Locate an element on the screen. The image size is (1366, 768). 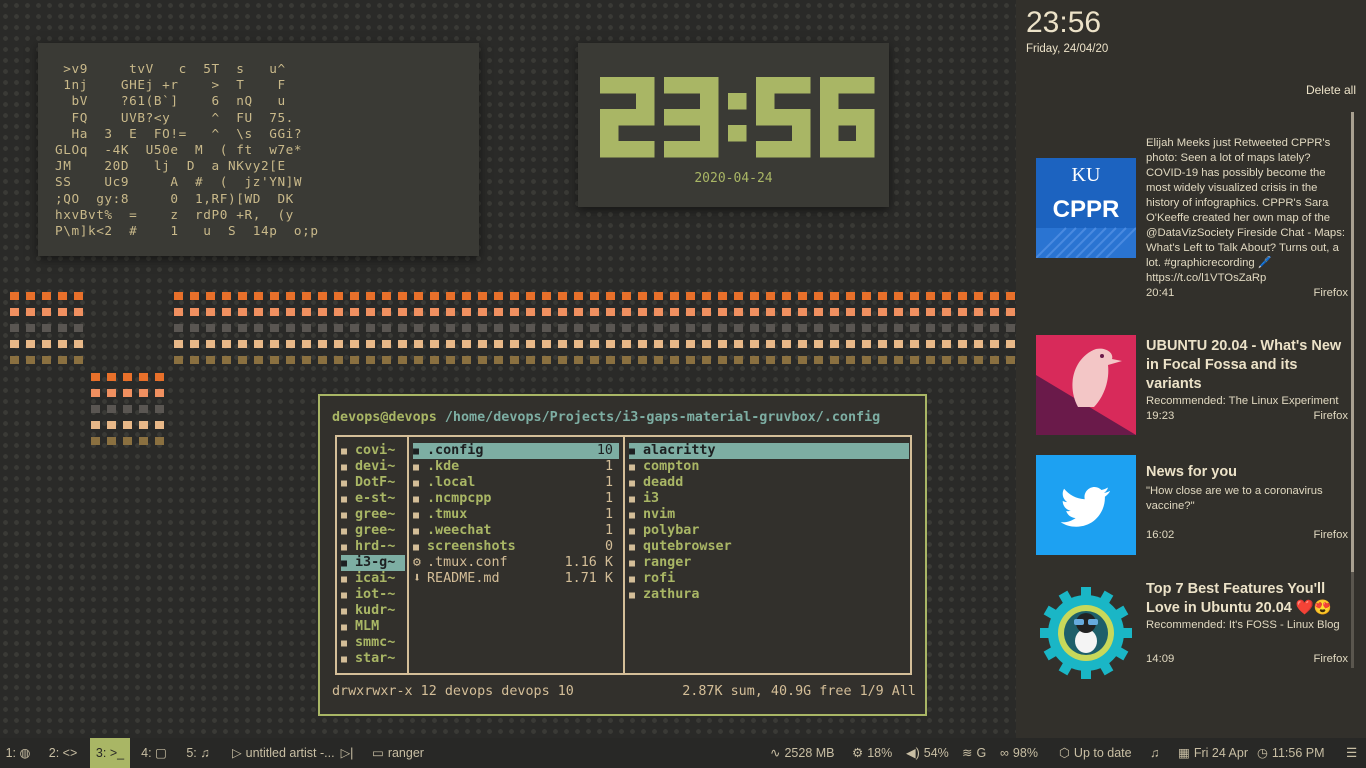
down-arrow-icon: ⬇ is located at coordinates (417, 578).